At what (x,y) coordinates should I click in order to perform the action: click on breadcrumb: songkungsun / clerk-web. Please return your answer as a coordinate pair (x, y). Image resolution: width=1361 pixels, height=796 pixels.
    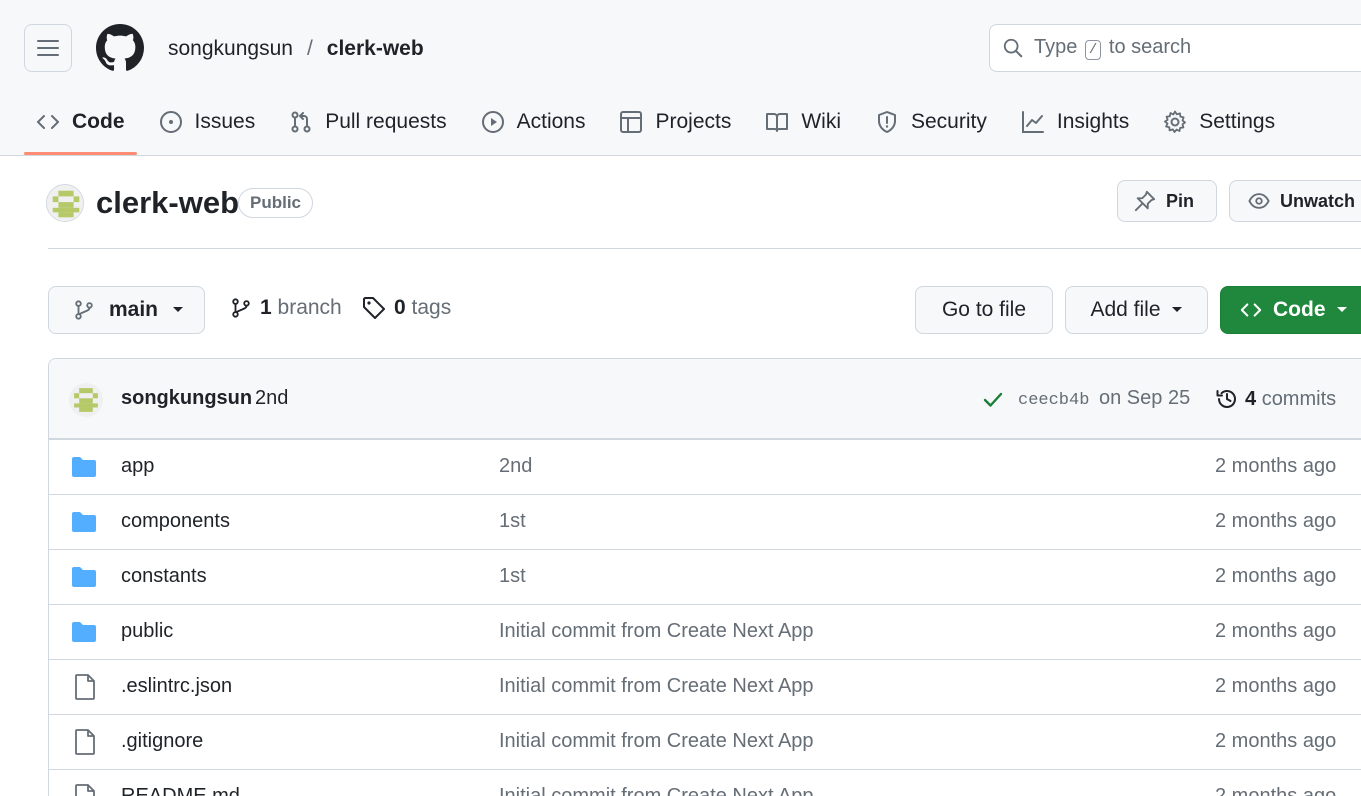
    Looking at the image, I should click on (296, 49).